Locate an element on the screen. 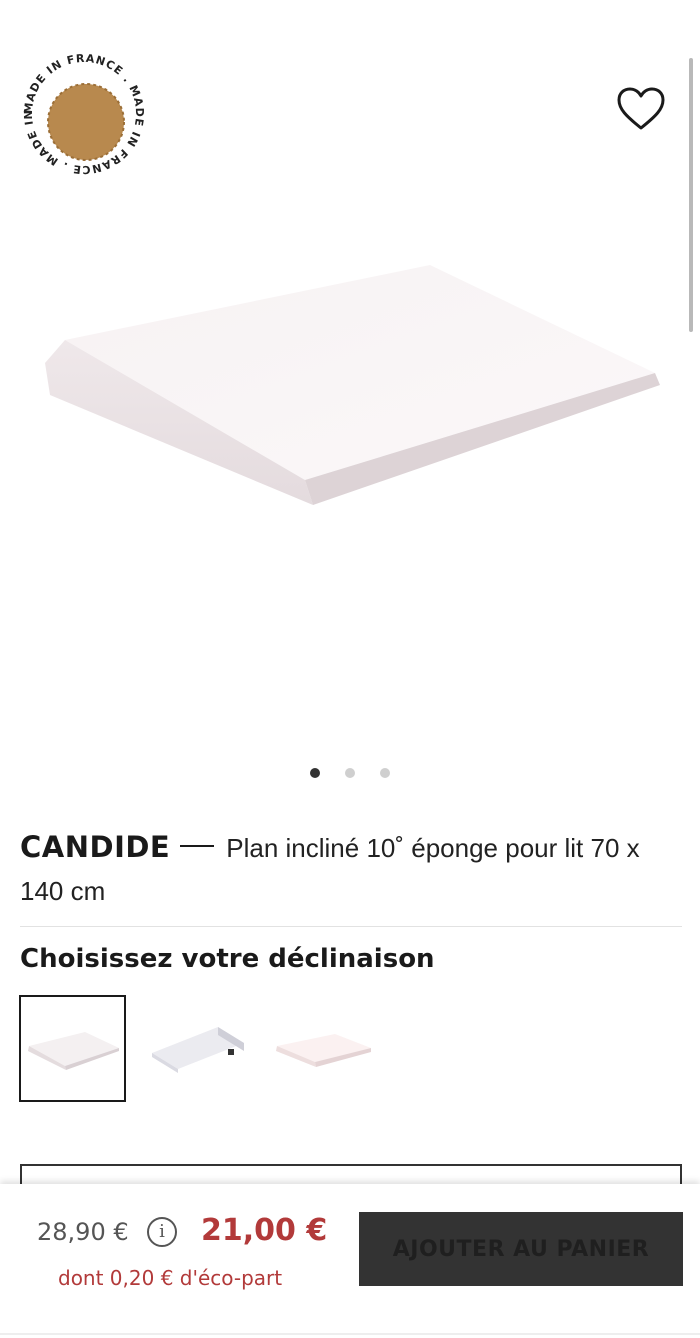 The height and width of the screenshot is (1338, 700). bottom-edge is located at coordinates (350, 1334).